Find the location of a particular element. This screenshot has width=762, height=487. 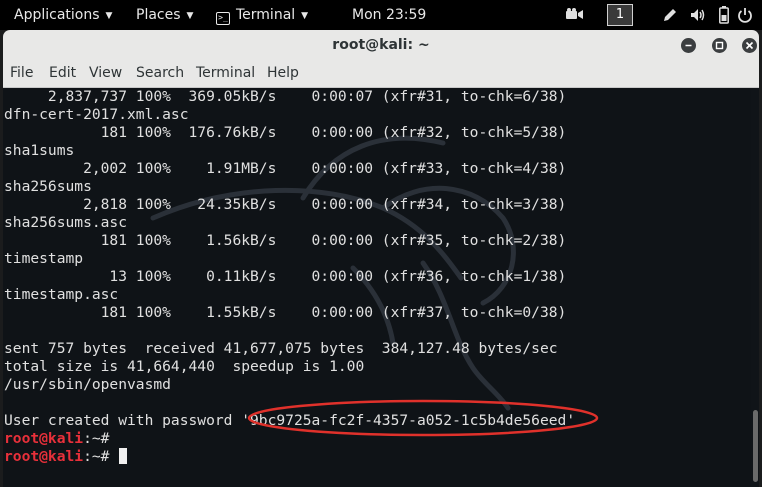

terminal-line: timestamp.asc is located at coordinates (61, 294).